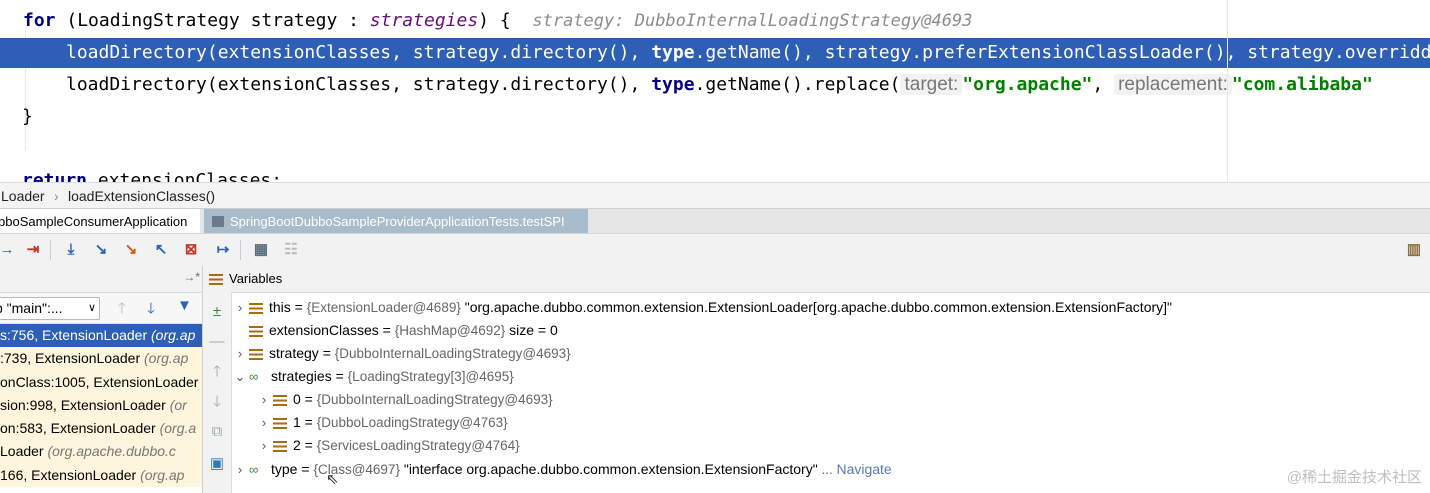 This screenshot has width=1430, height=493. What do you see at coordinates (254, 469) in the screenshot?
I see `watch-icon: ∞` at bounding box center [254, 469].